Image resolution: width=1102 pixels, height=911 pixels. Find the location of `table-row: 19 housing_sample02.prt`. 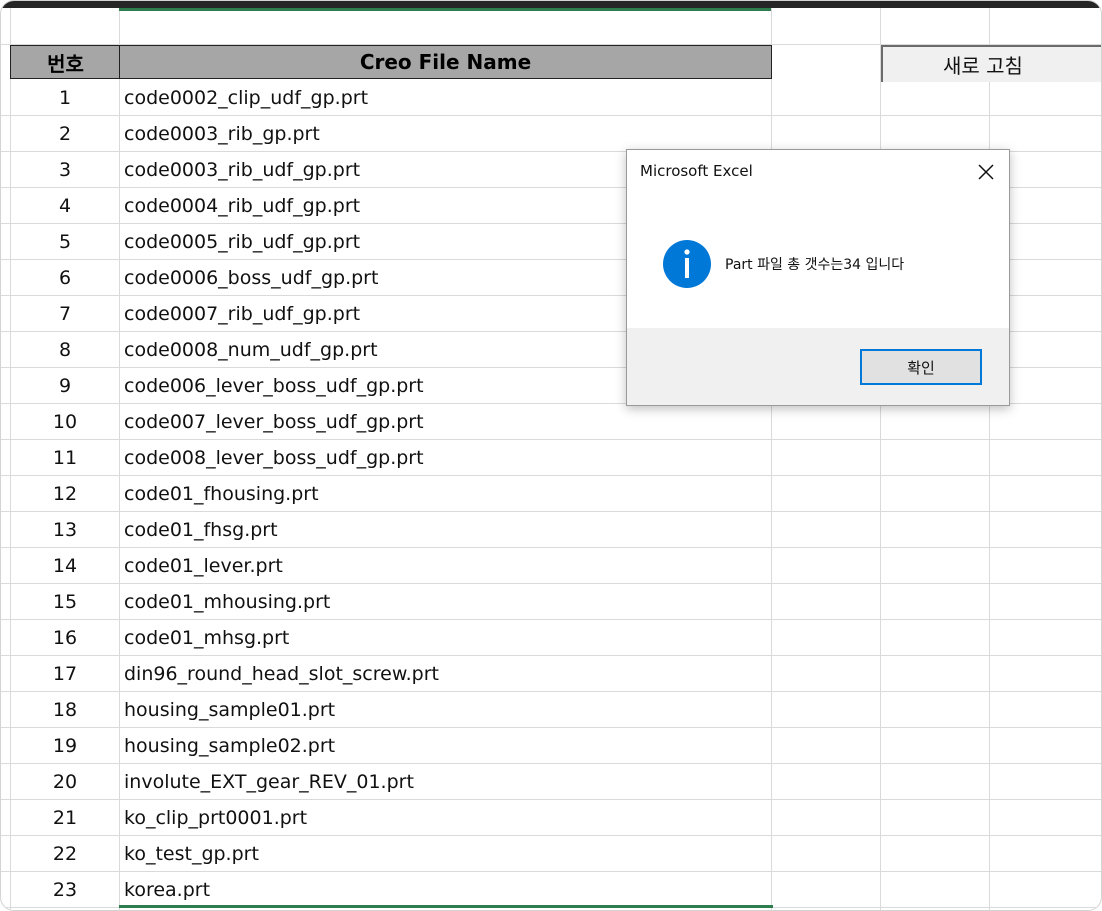

table-row: 19 housing_sample02.prt is located at coordinates (551, 746).